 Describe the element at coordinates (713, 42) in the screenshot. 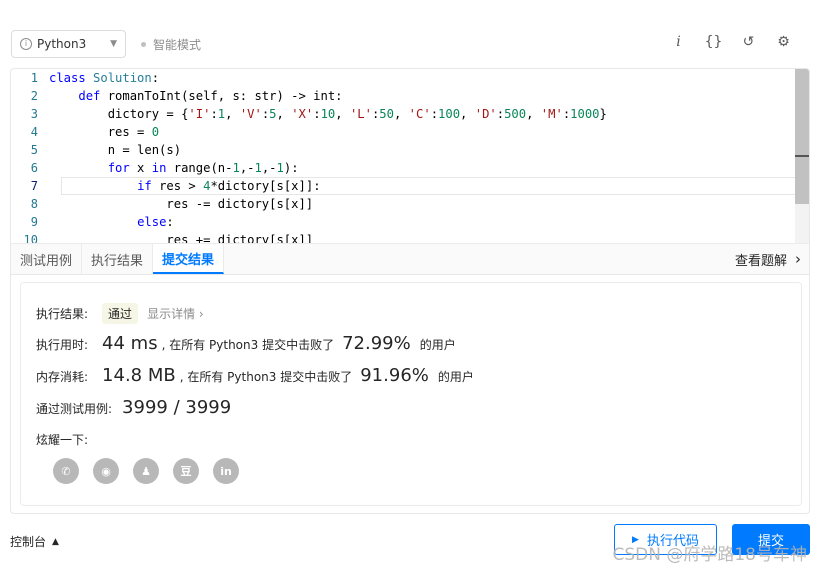

I see `braces-icon: {}` at that location.